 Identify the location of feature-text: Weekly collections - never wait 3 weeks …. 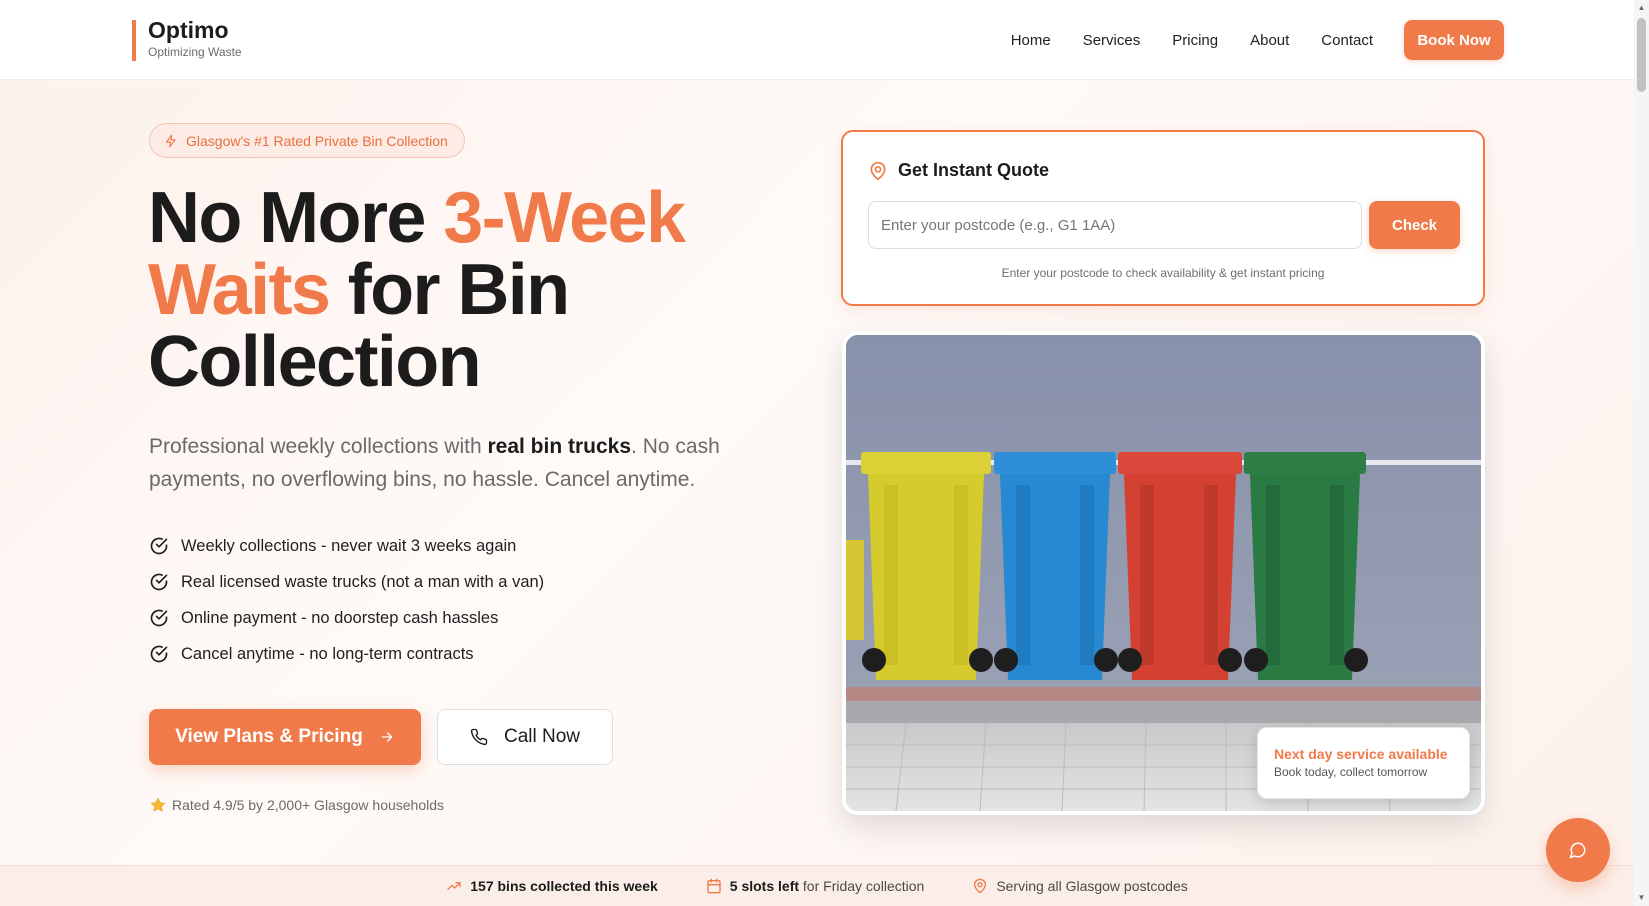
(349, 545).